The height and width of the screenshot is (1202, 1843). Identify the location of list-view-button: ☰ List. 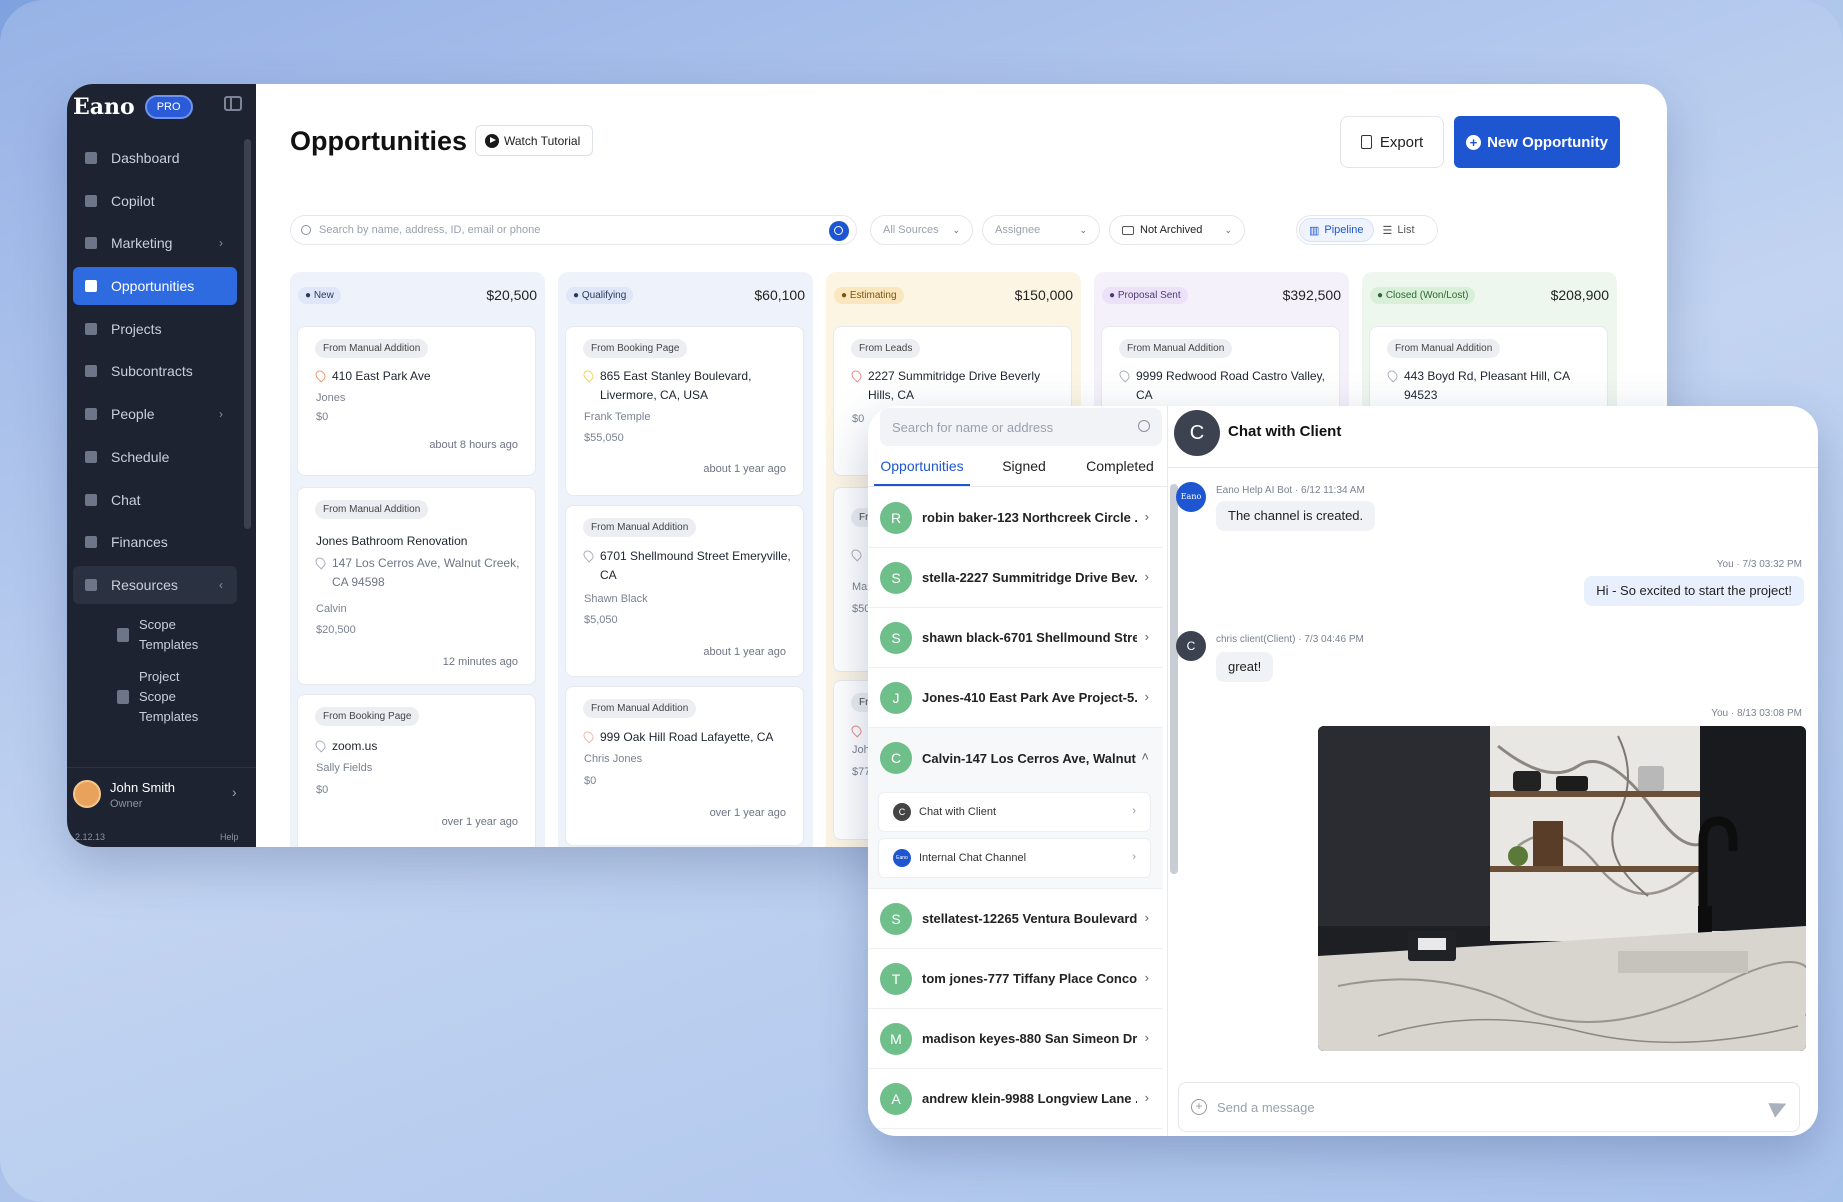
(1399, 230).